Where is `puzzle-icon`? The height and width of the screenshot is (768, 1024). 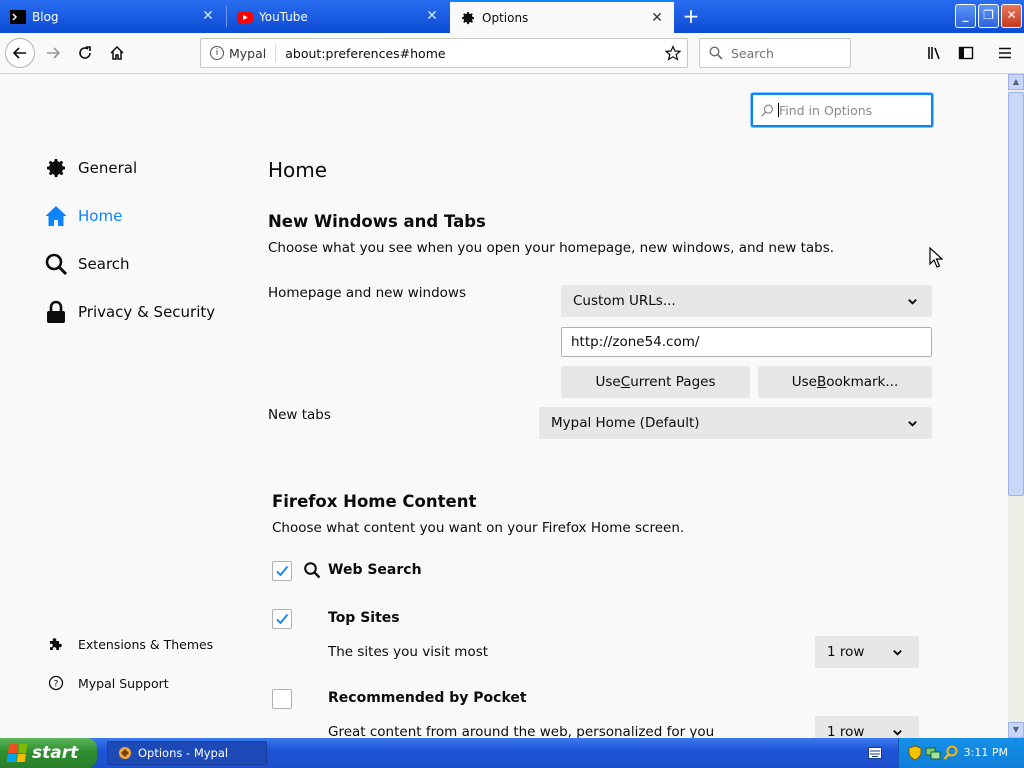 puzzle-icon is located at coordinates (56, 644).